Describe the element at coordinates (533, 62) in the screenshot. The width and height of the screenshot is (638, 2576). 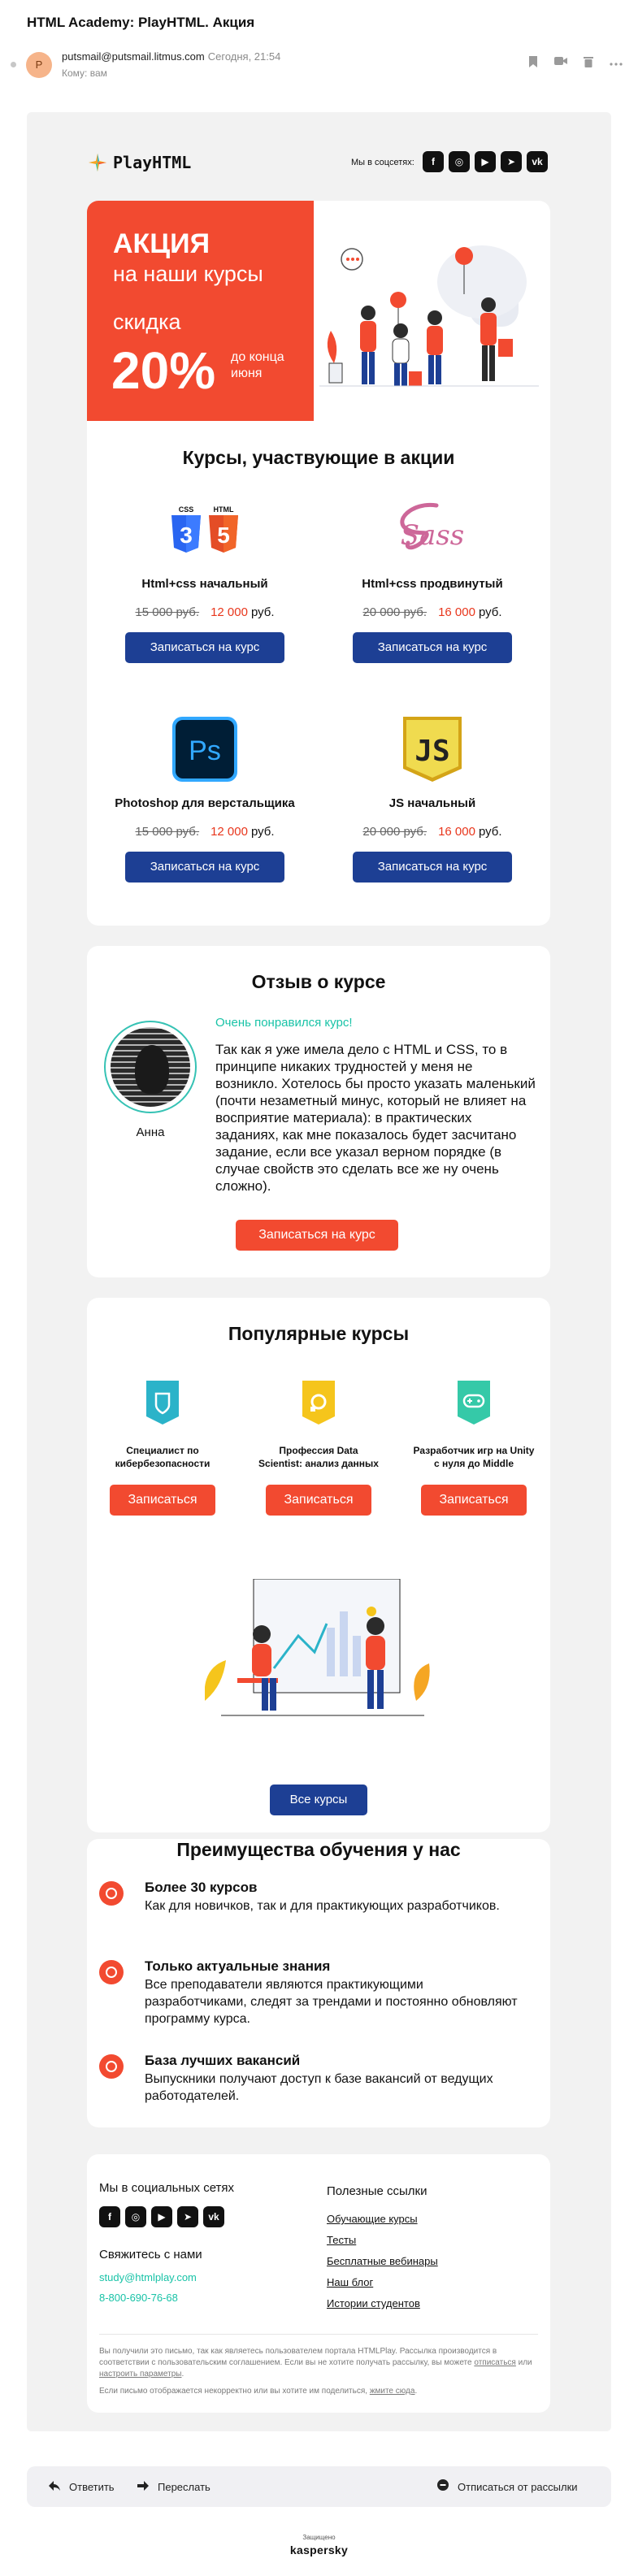
I see `bookmark-icon` at that location.